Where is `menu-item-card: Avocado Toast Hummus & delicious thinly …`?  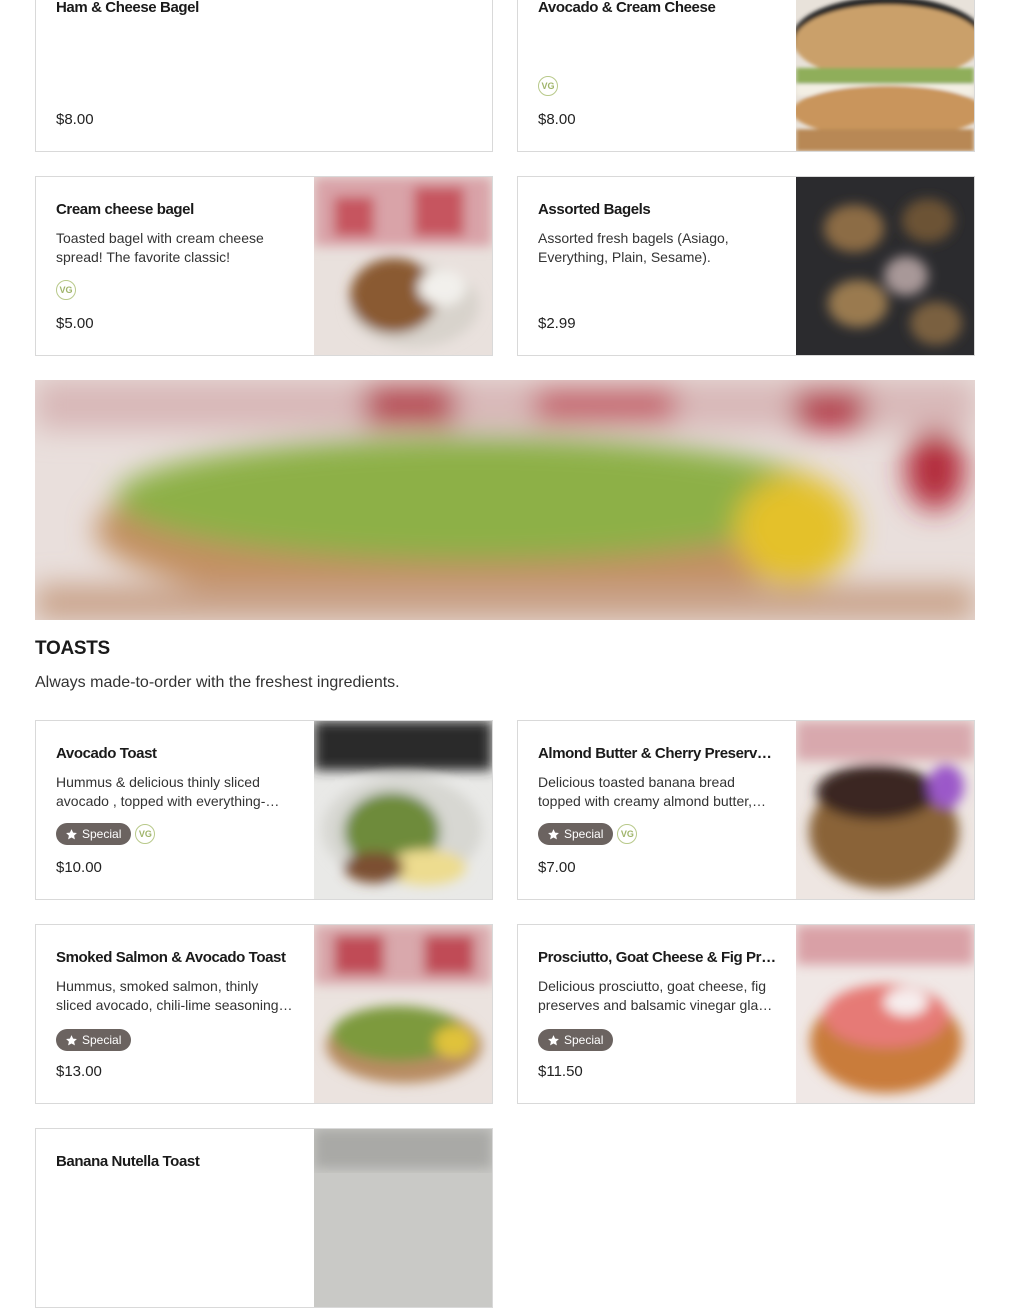 menu-item-card: Avocado Toast Hummus & delicious thinly … is located at coordinates (264, 810).